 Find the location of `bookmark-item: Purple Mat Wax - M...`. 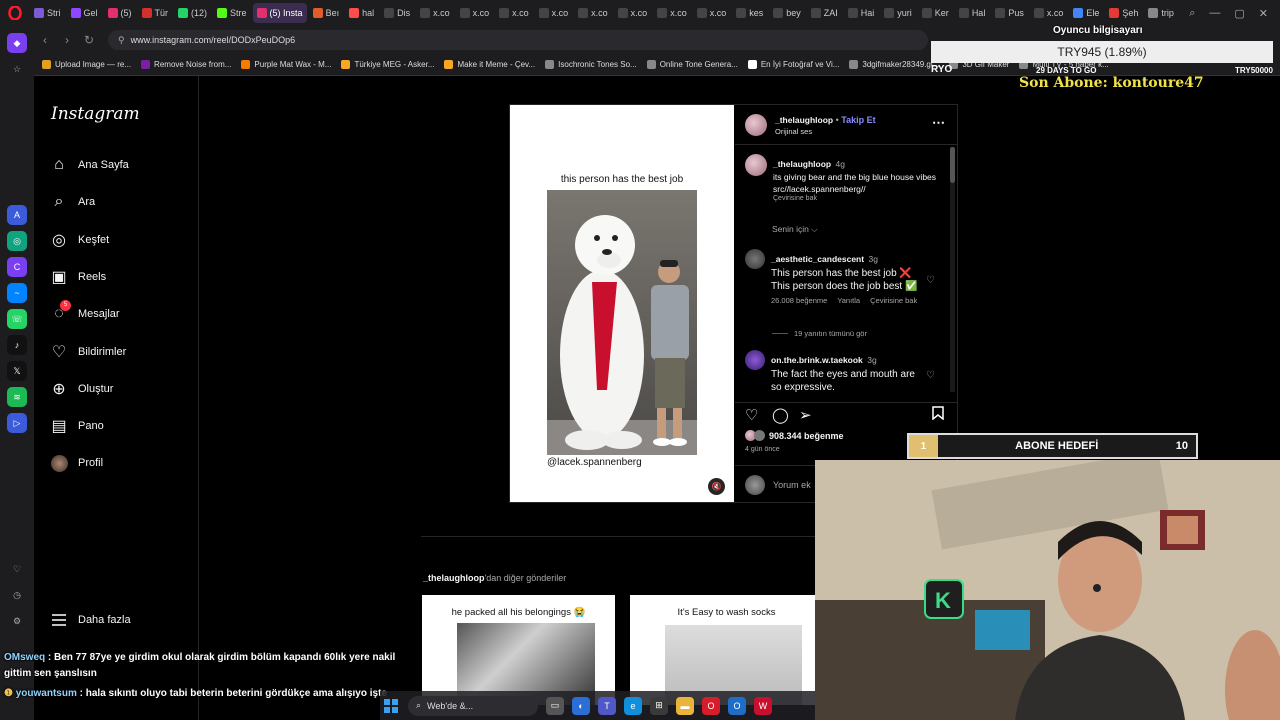

bookmark-item: Purple Mat Wax - M... is located at coordinates (286, 64).